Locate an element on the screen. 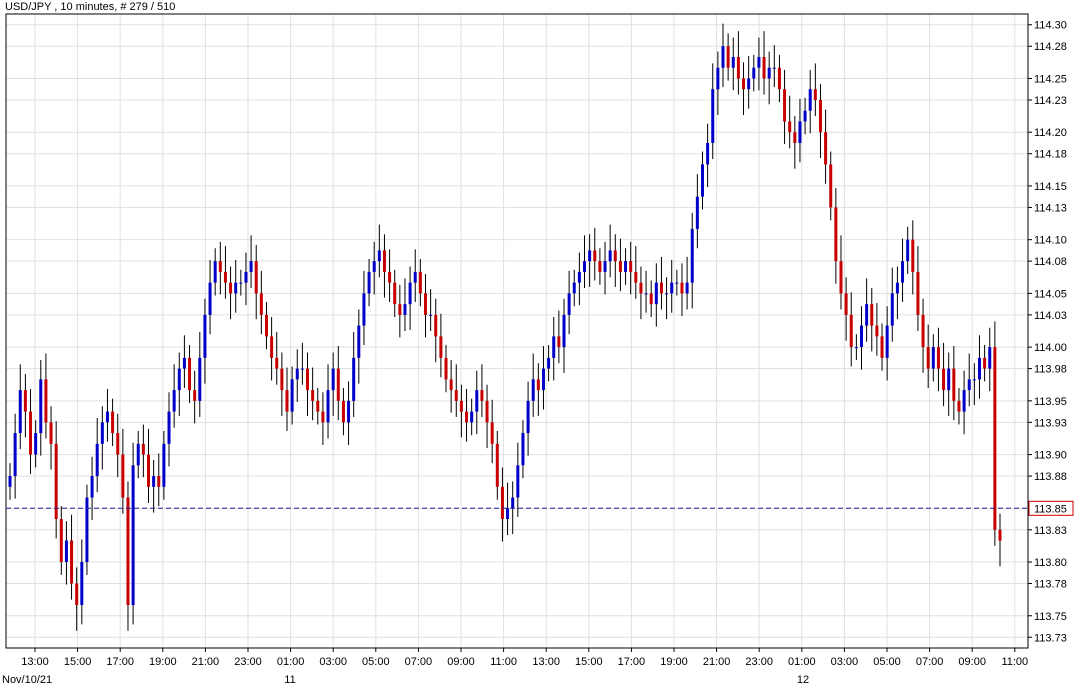 The height and width of the screenshot is (686, 1074). x-tick-label: 03:00 is located at coordinates (333, 662).